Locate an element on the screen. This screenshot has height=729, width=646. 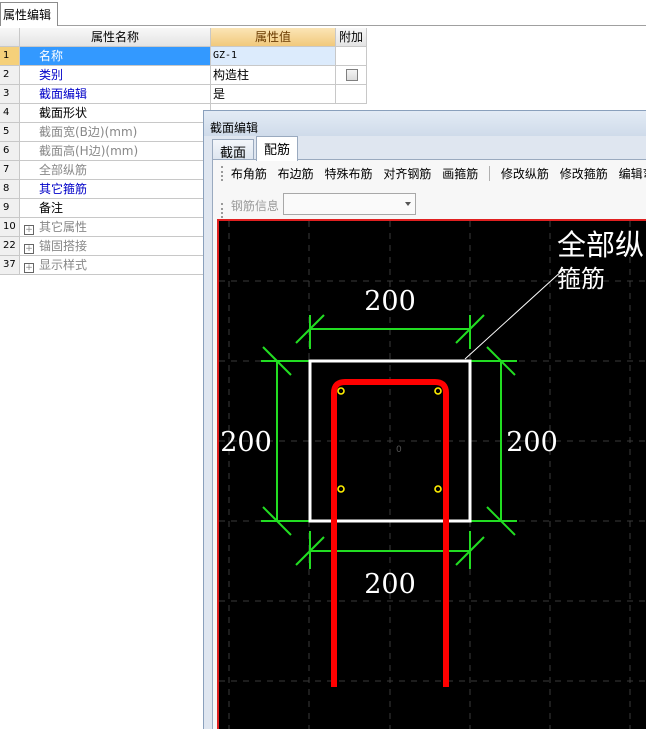
center-mark: 0 is located at coordinates (399, 450).